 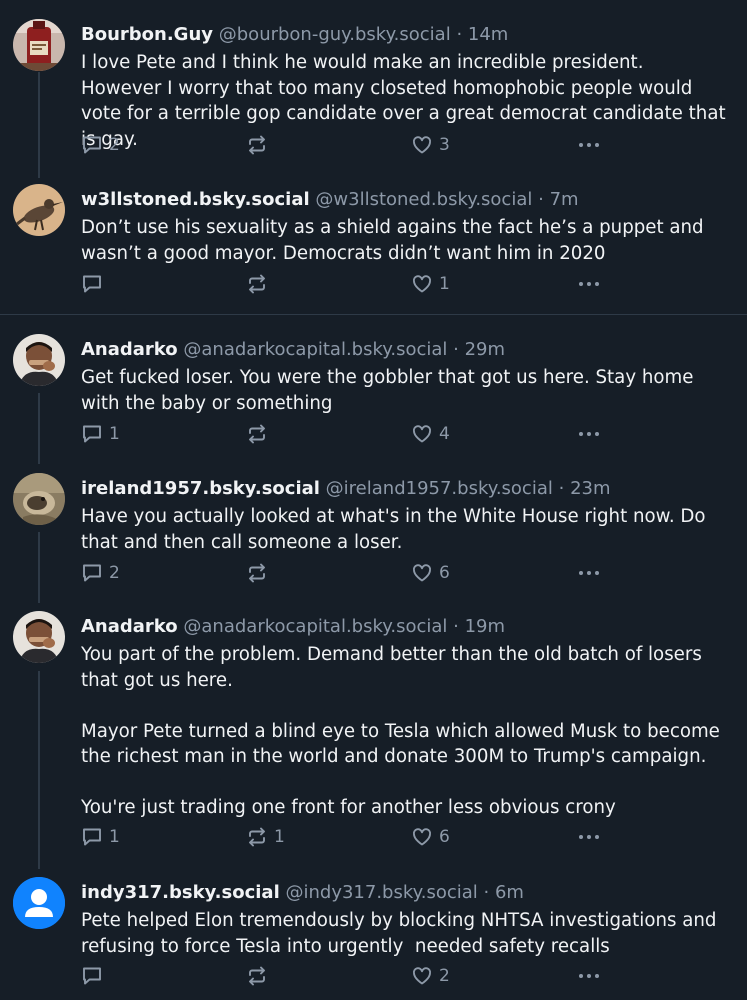 What do you see at coordinates (147, 34) in the screenshot?
I see `display-name: Bourbon.Guy` at bounding box center [147, 34].